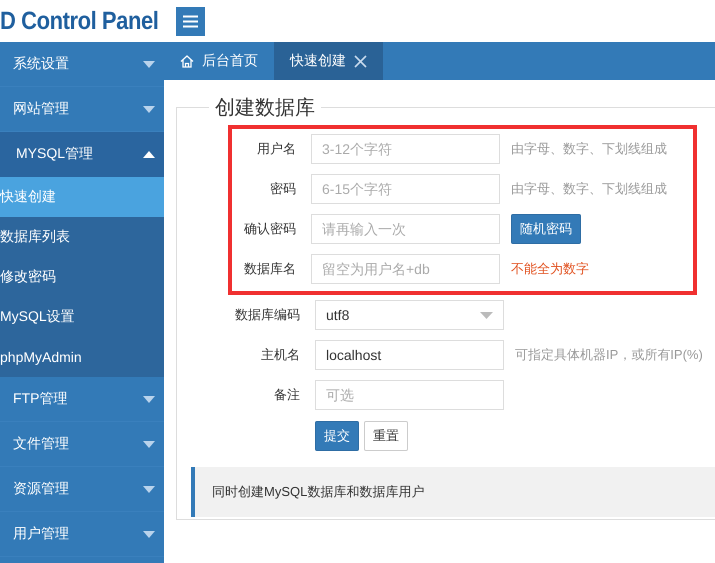  What do you see at coordinates (386, 436) in the screenshot?
I see `reset-button: 重置` at bounding box center [386, 436].